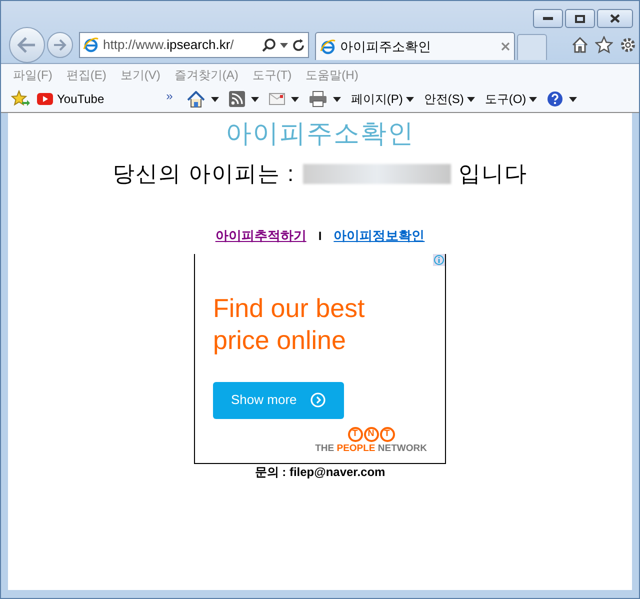 The height and width of the screenshot is (599, 640). I want to click on favorites-star-icon, so click(21, 99).